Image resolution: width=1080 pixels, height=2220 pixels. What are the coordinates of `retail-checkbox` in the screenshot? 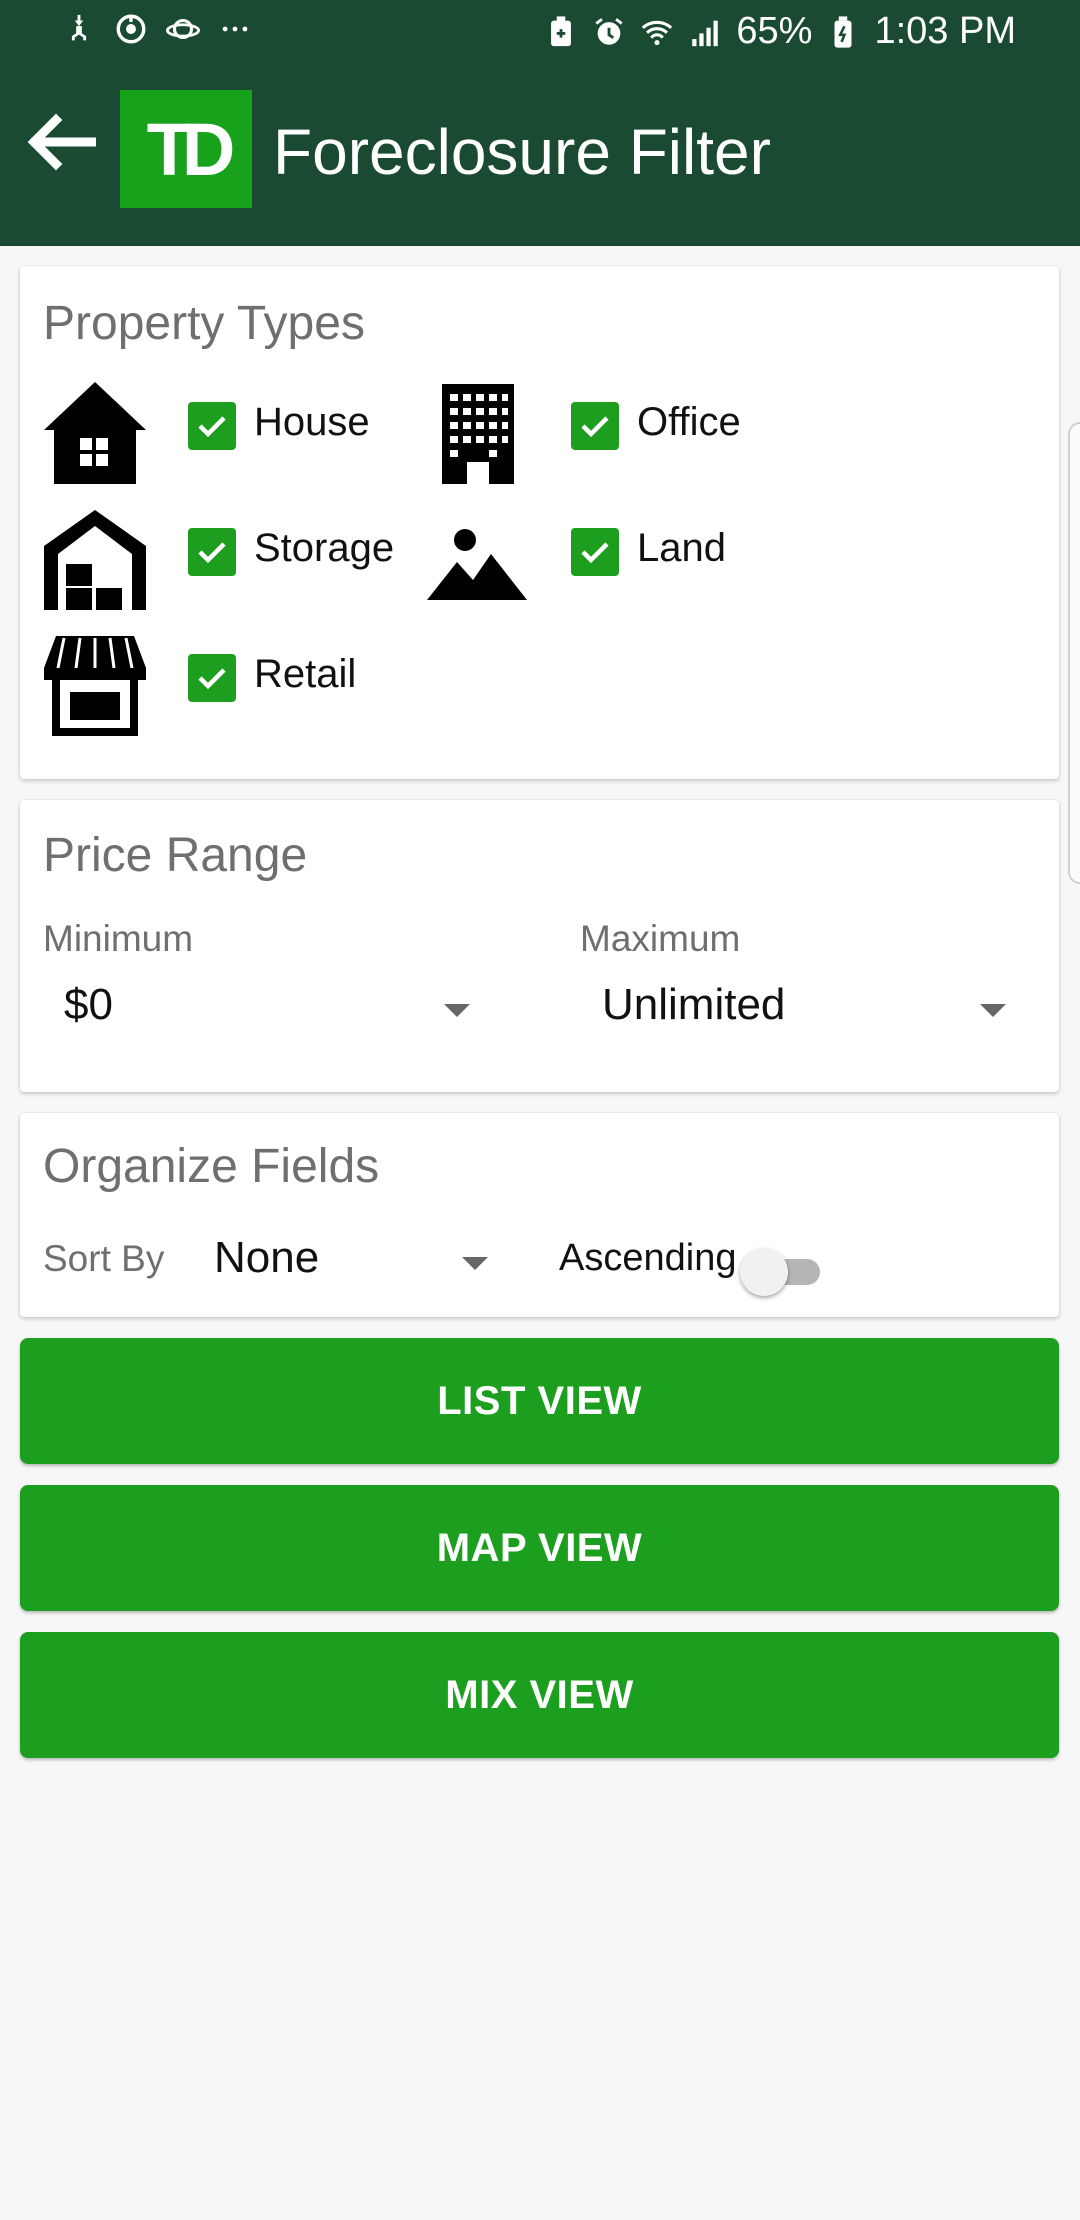 It's located at (212, 678).